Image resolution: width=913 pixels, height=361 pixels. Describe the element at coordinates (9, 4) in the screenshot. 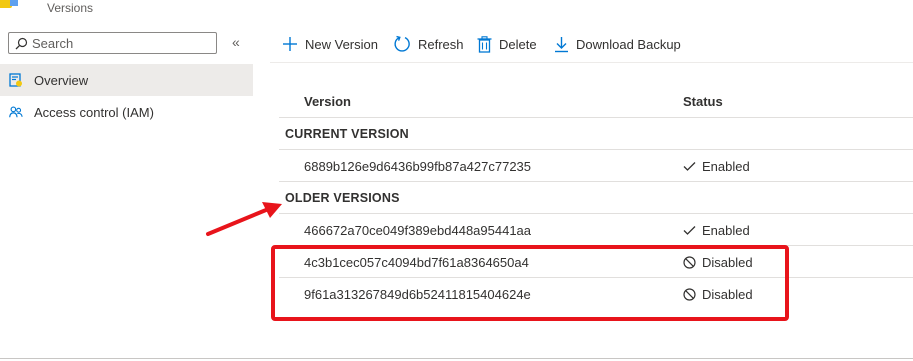

I see `key-vault-icon` at that location.